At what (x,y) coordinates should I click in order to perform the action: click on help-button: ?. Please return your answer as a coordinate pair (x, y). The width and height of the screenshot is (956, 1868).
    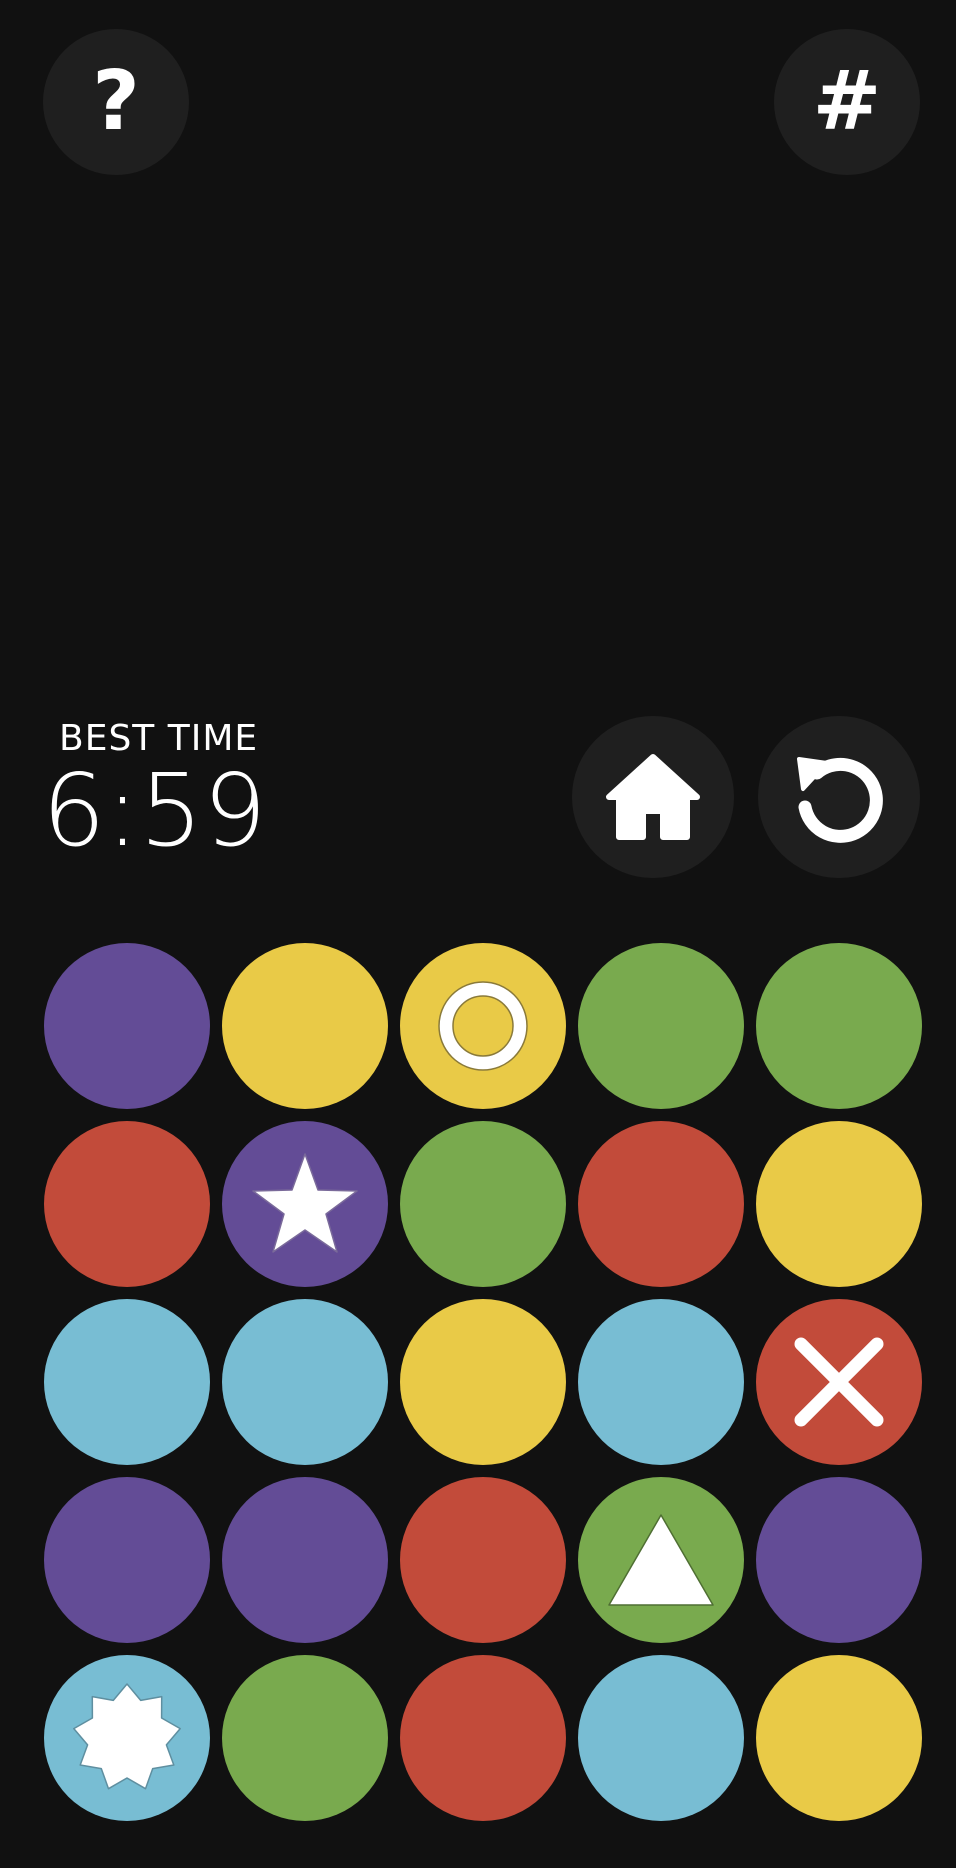
    Looking at the image, I should click on (116, 102).